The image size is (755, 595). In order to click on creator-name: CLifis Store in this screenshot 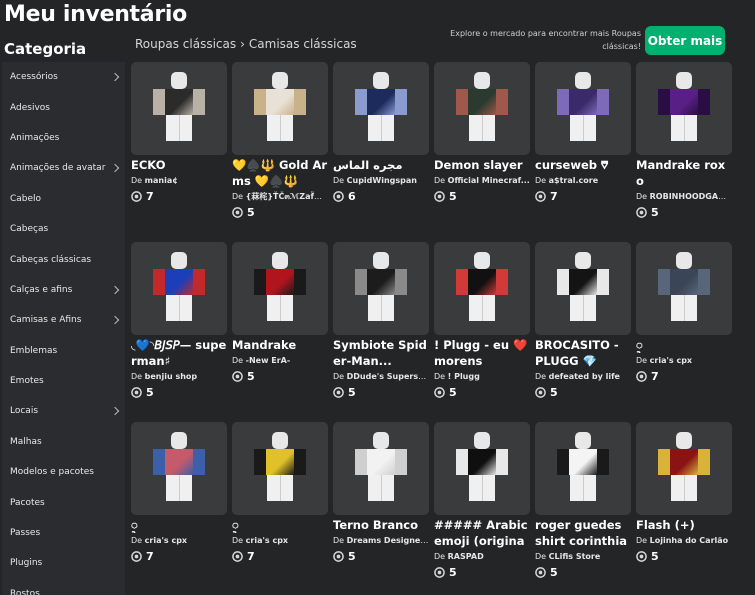, I will do `click(575, 556)`.